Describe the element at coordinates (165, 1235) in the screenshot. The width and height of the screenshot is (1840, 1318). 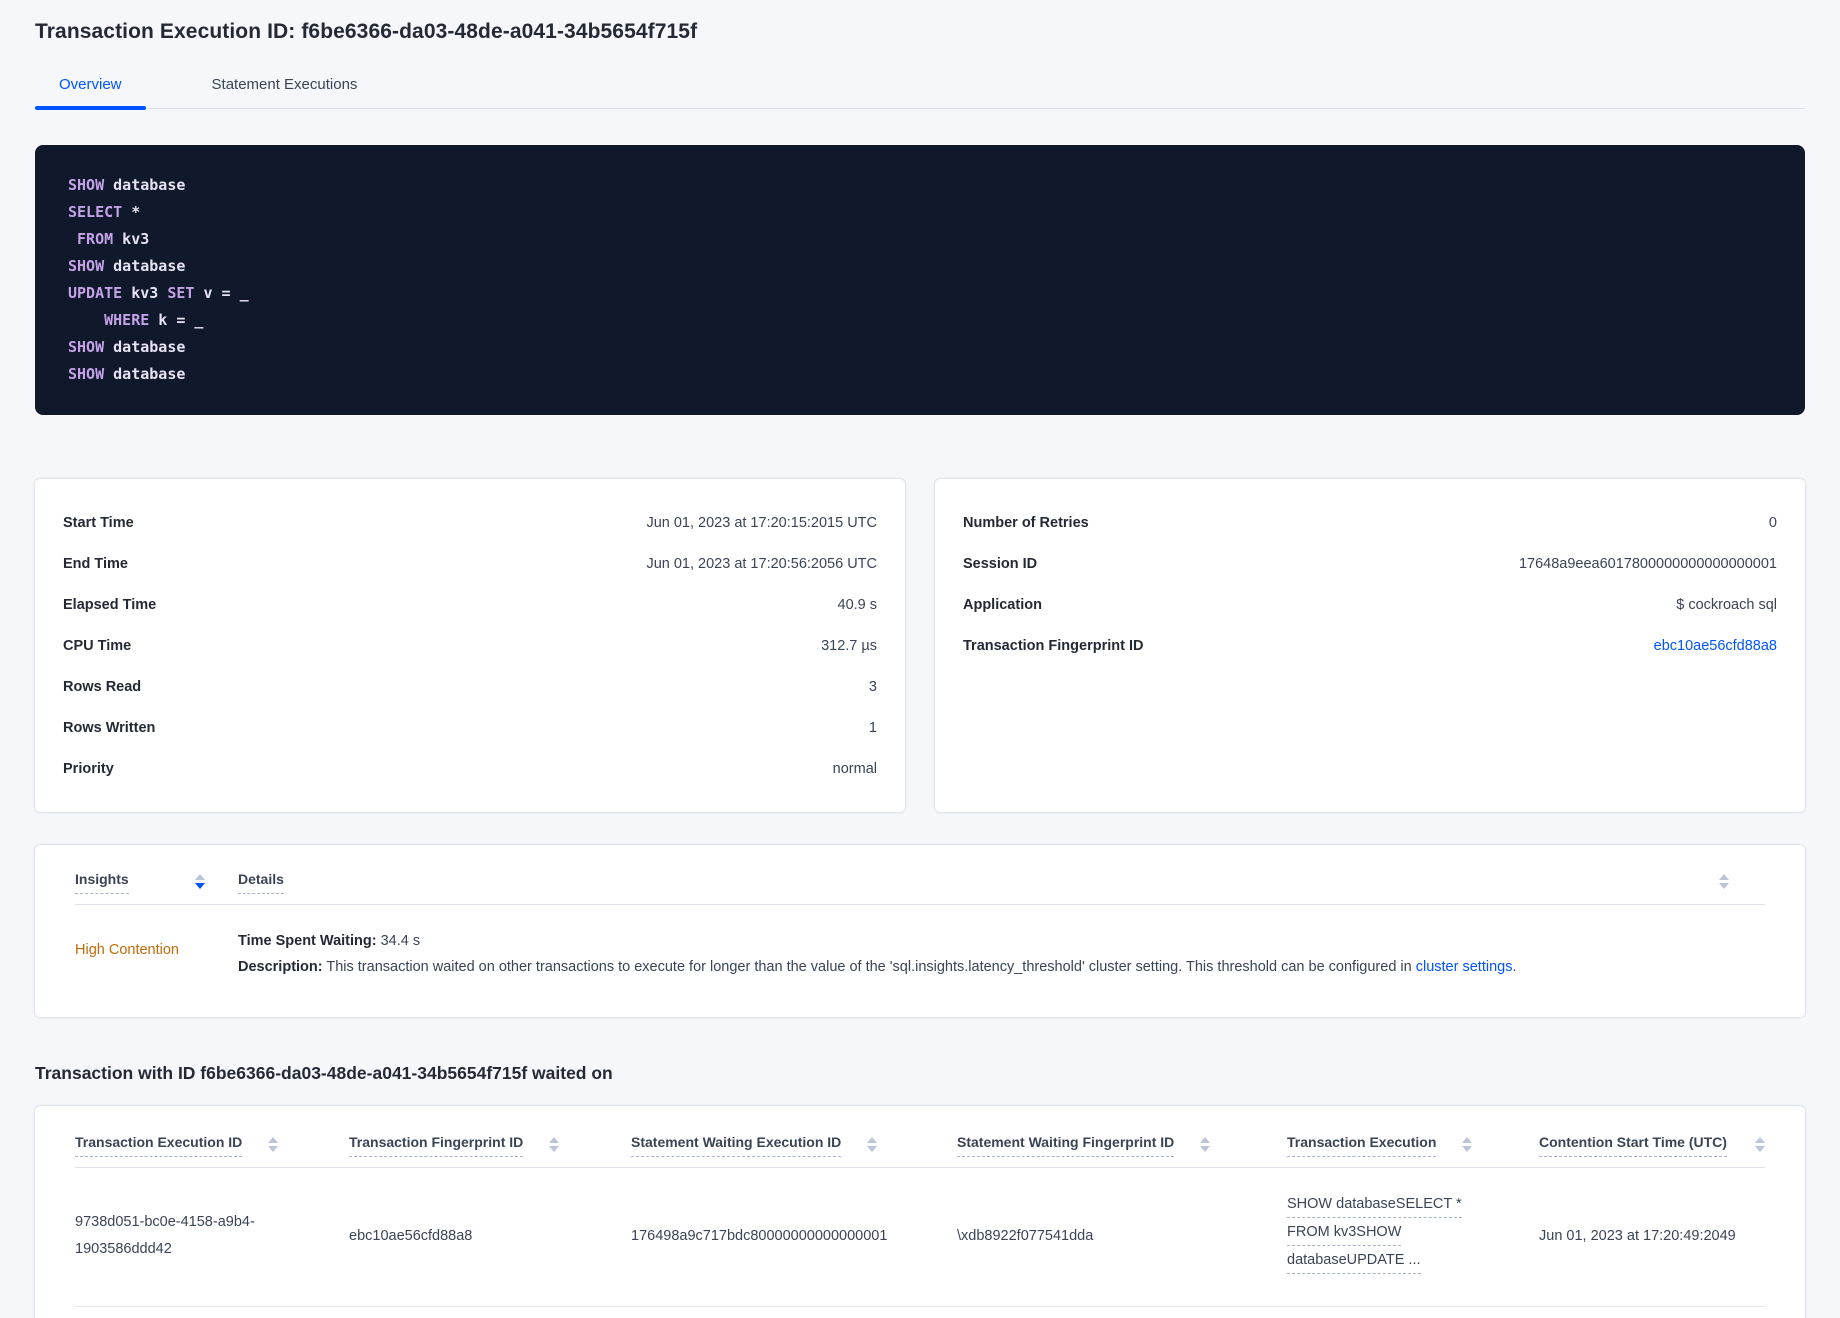
I see `transaction-execution-id-value: 9738d051-bc0e-4158-a9b4-1903586ddd42` at that location.